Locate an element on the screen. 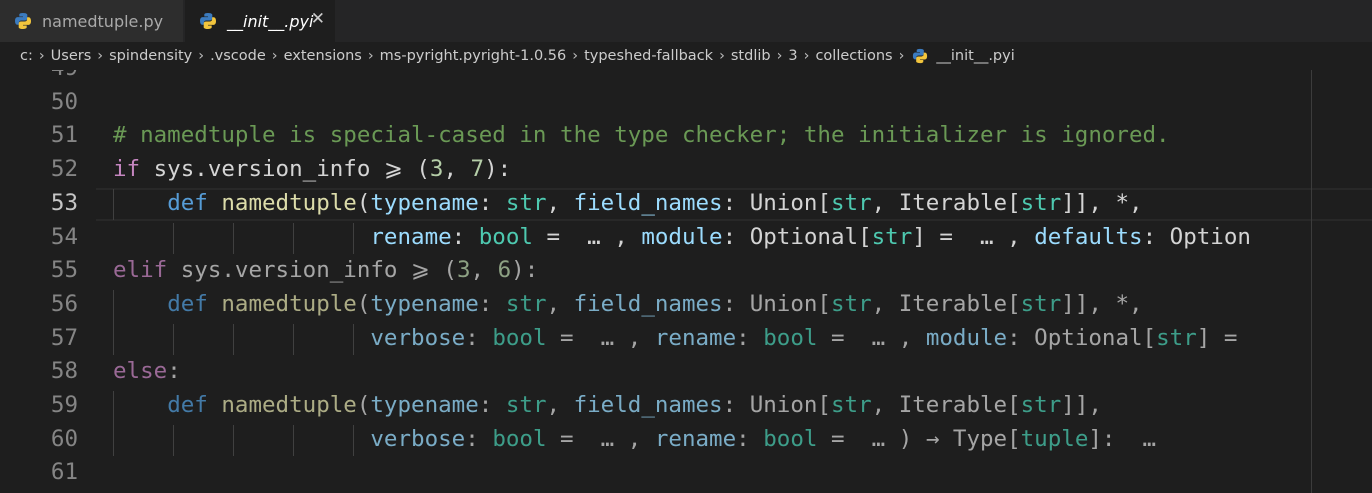  breadcrumb-item: Users is located at coordinates (71, 56).